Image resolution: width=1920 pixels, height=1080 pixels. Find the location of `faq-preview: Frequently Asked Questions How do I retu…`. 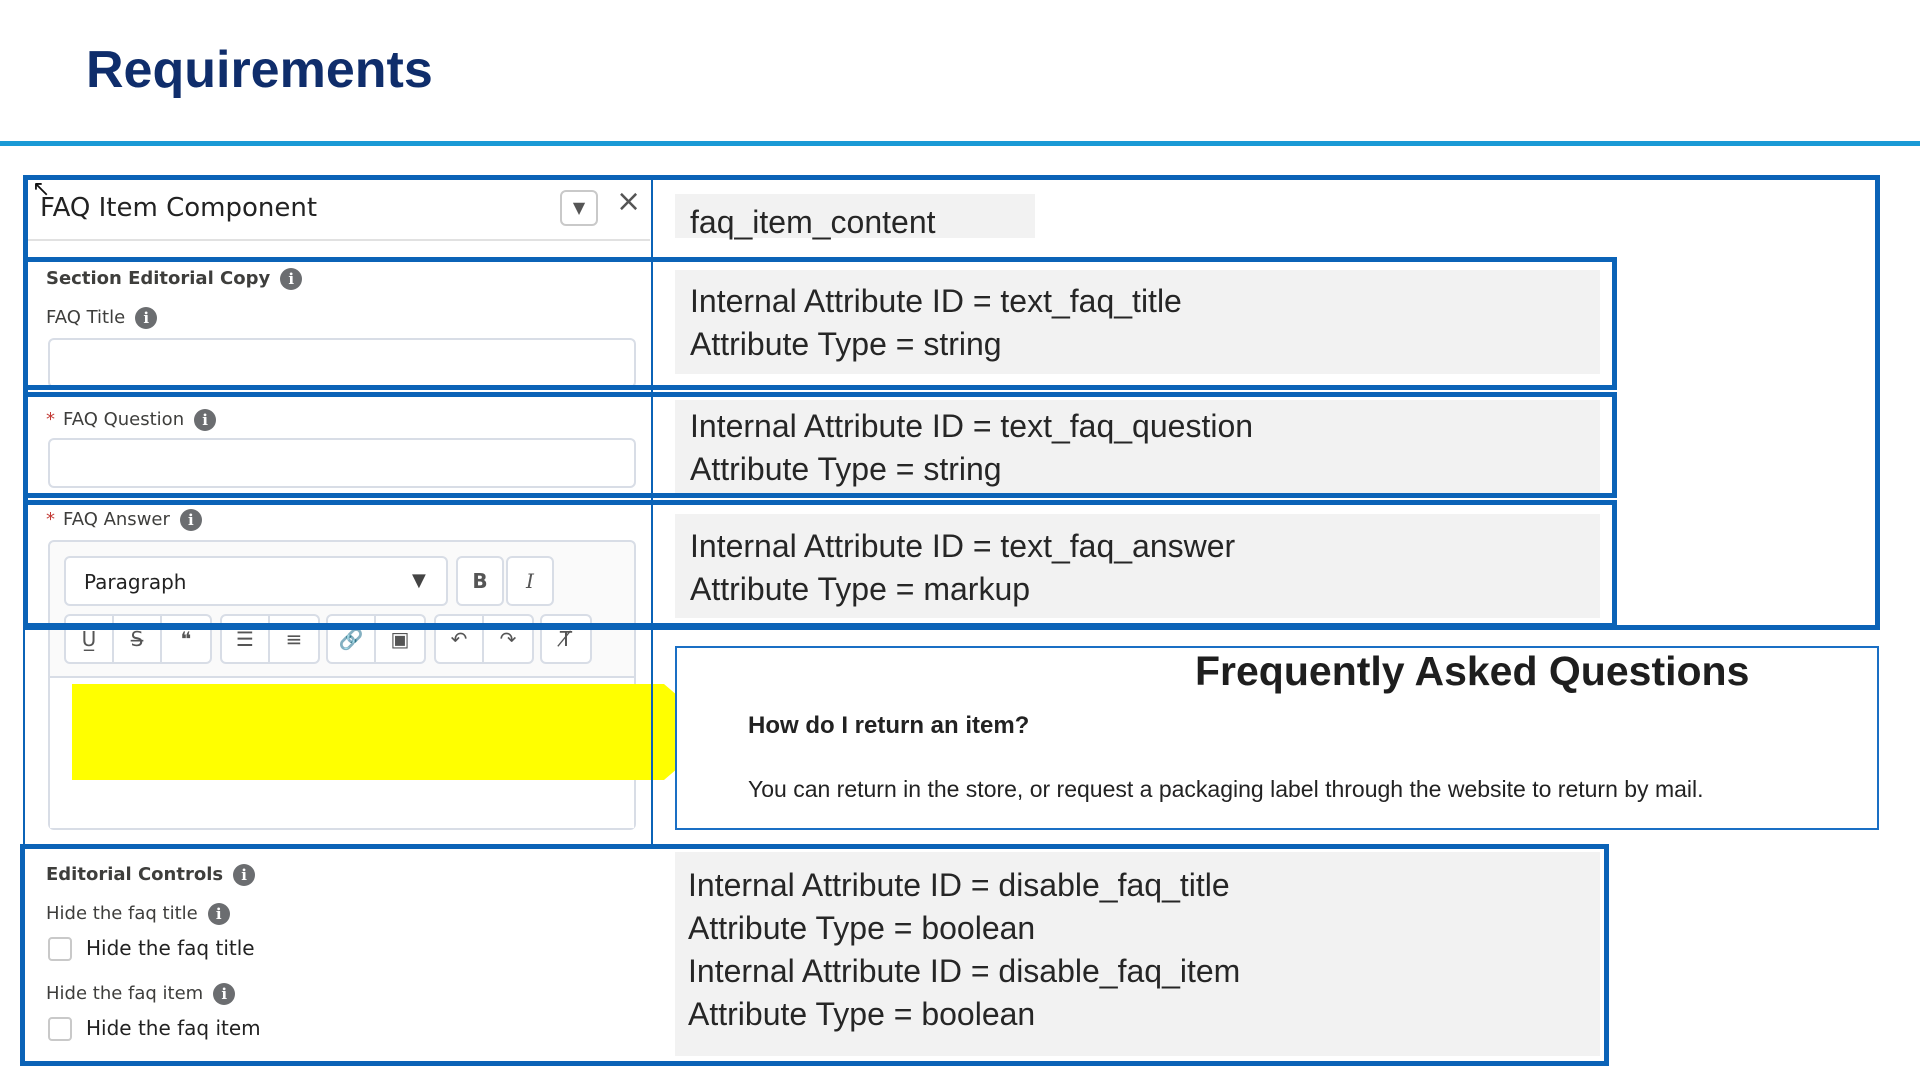

faq-preview: Frequently Asked Questions How do I retu… is located at coordinates (1277, 738).